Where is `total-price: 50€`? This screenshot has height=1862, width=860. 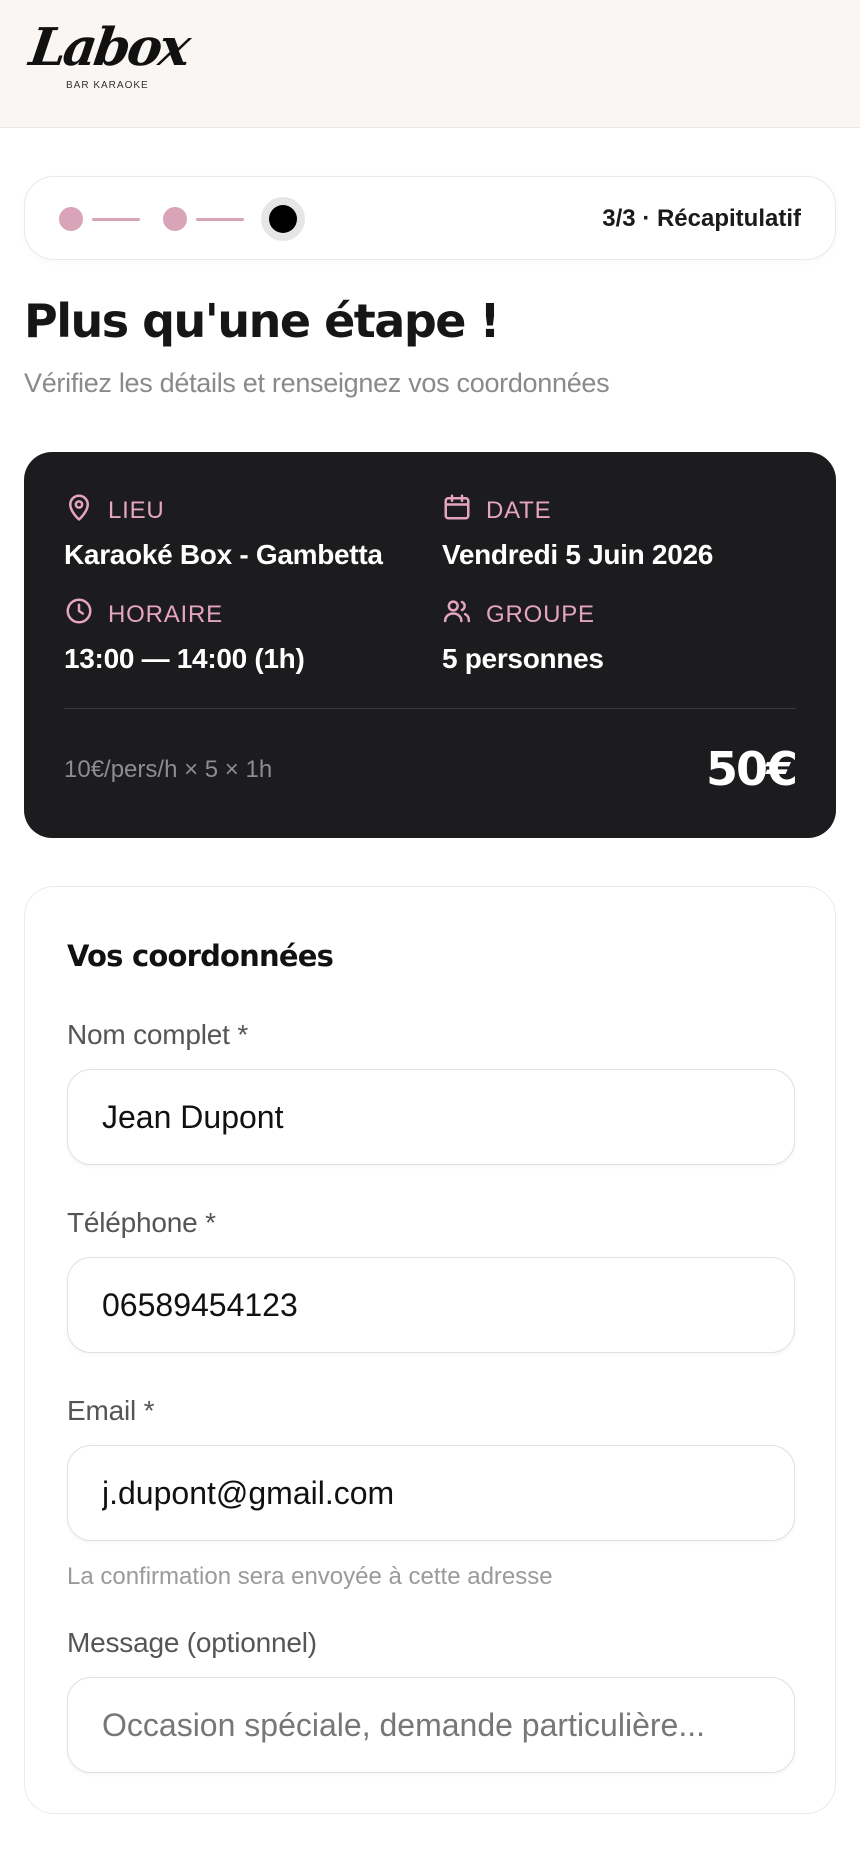 total-price: 50€ is located at coordinates (751, 769).